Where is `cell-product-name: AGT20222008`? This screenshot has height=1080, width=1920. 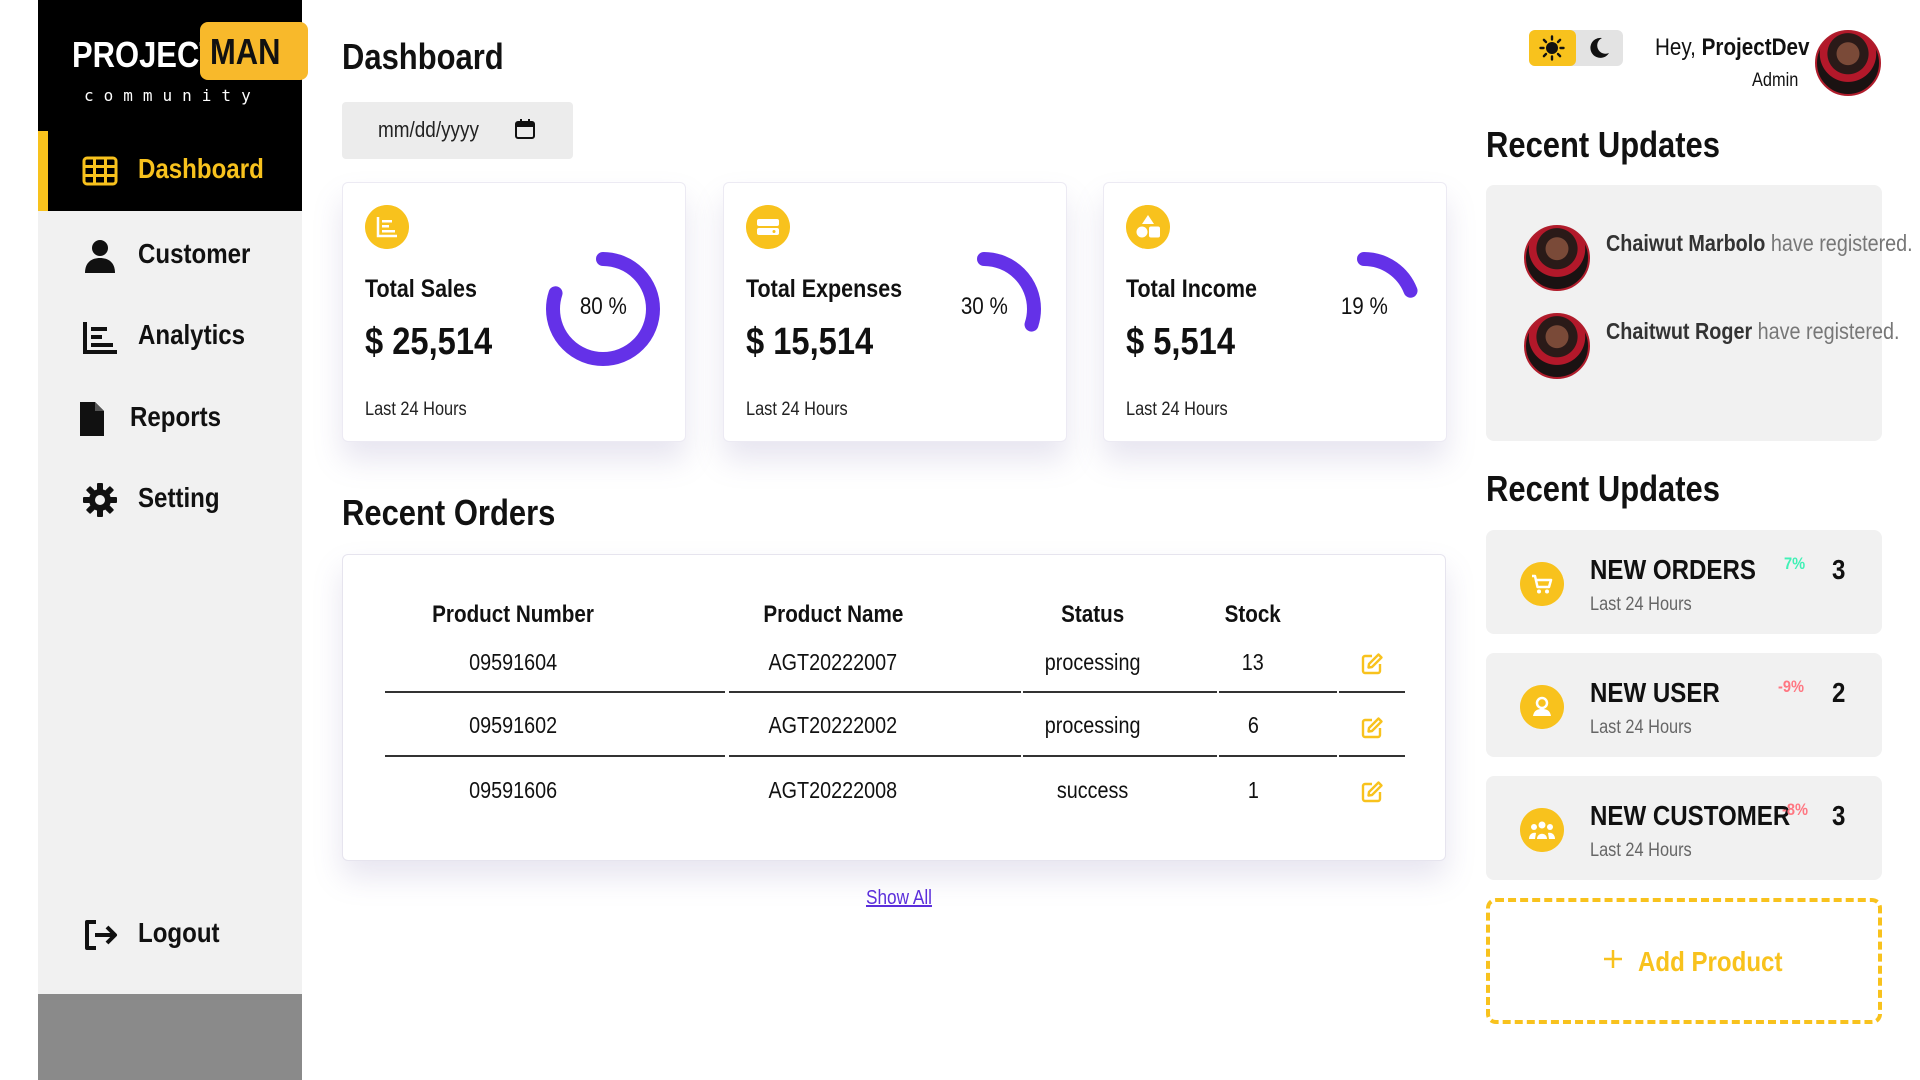
cell-product-name: AGT20222008 is located at coordinates (833, 790).